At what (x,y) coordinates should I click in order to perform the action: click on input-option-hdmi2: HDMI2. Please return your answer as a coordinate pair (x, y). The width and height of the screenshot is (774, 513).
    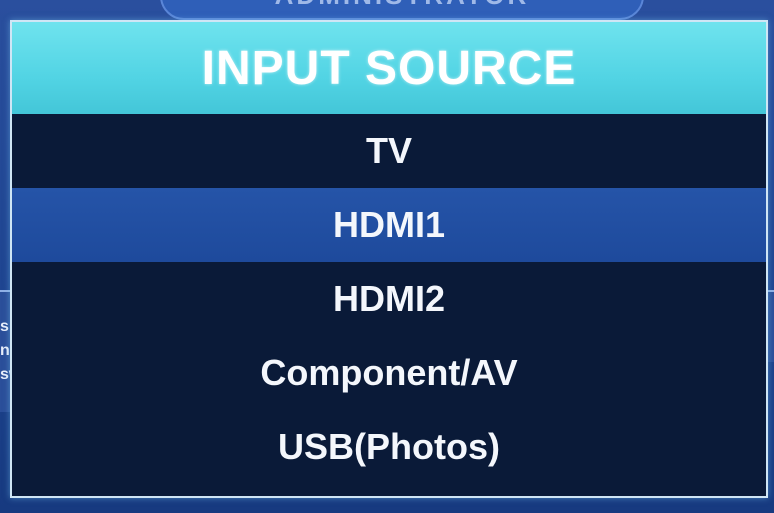
    Looking at the image, I should click on (389, 299).